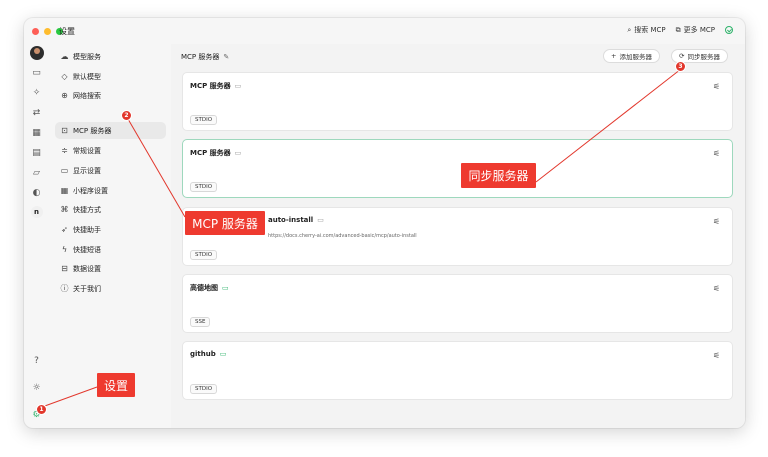 Image resolution: width=768 pixels, height=457 pixels. What do you see at coordinates (226, 57) in the screenshot?
I see `edit-pencil-icon: ✎` at bounding box center [226, 57].